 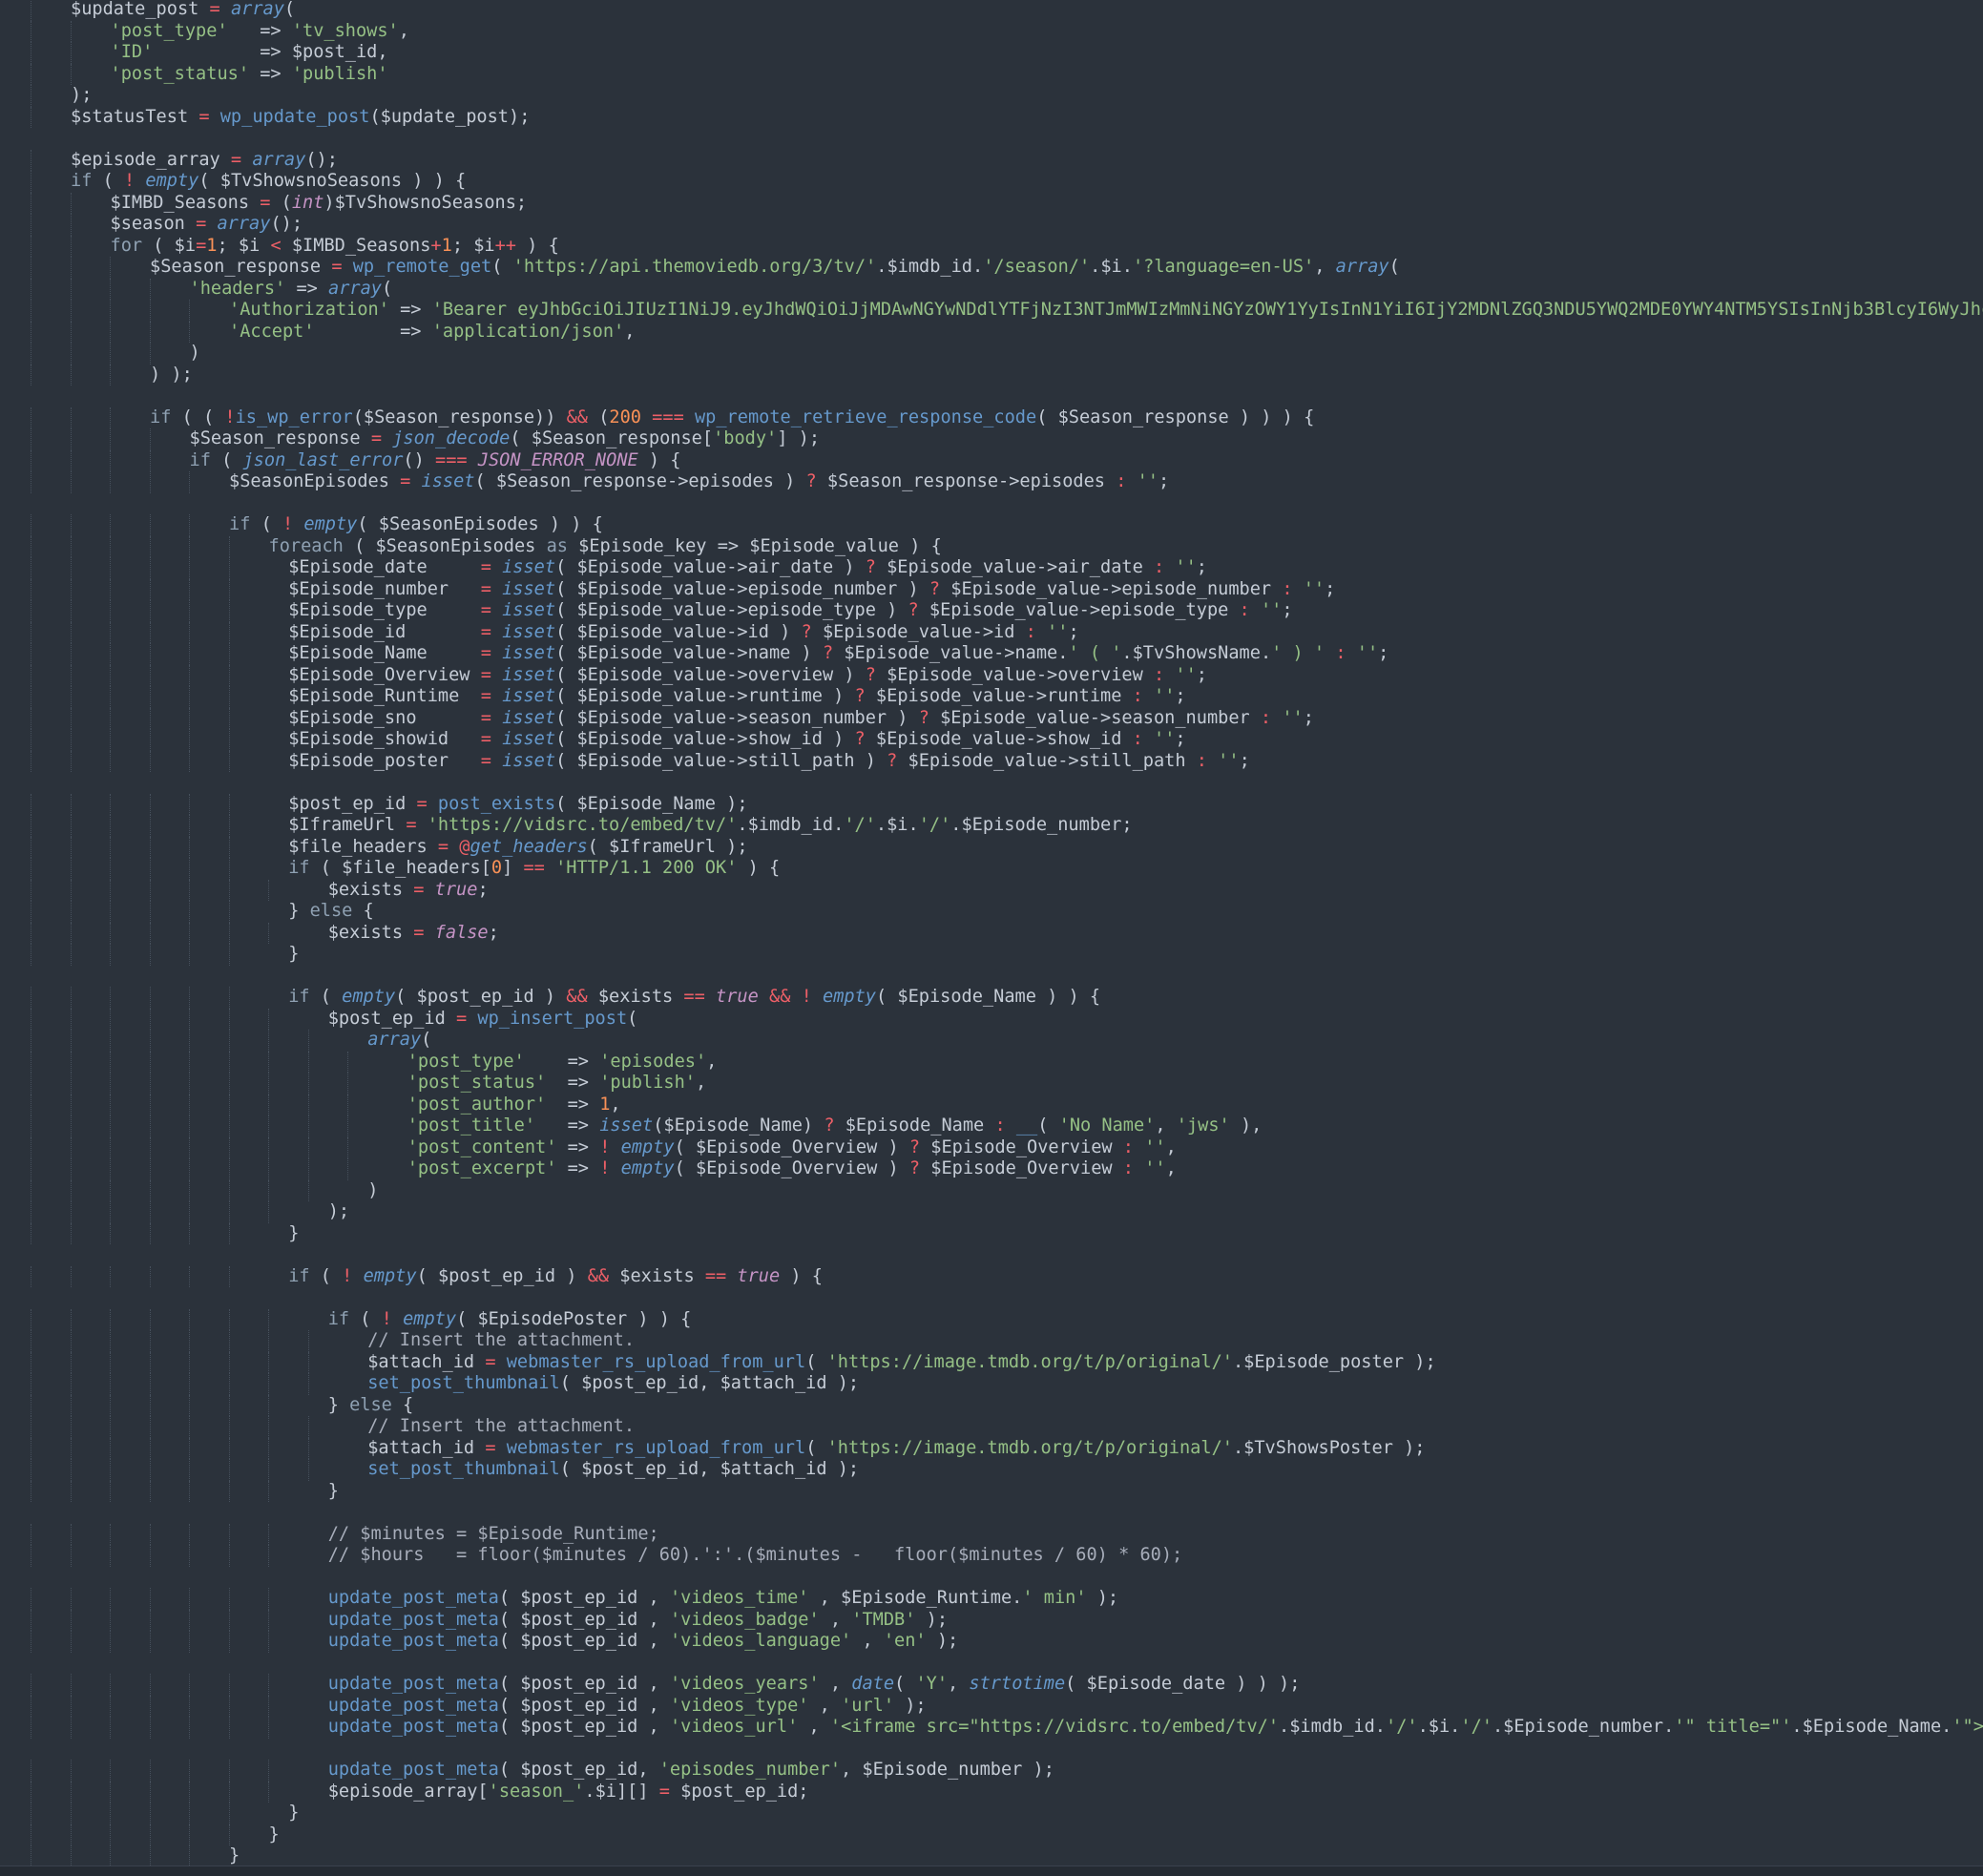 What do you see at coordinates (169, 246) in the screenshot?
I see `code-token: ( $i` at bounding box center [169, 246].